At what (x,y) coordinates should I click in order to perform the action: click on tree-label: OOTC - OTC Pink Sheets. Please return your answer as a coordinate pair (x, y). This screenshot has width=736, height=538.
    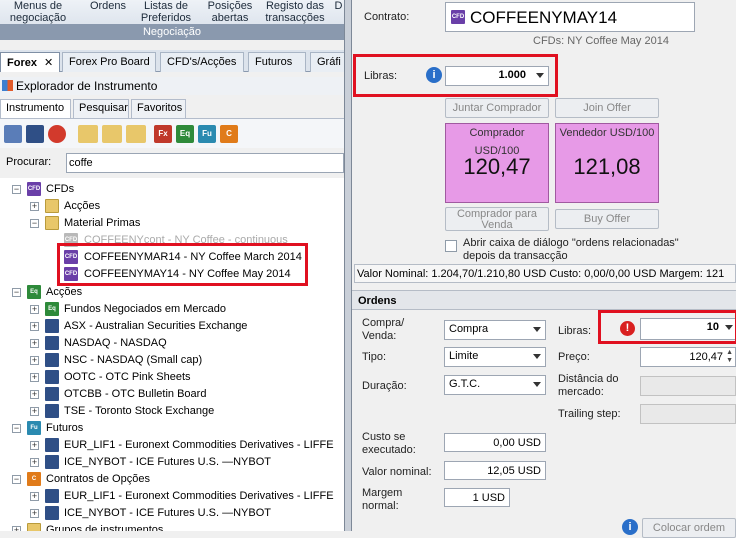
    Looking at the image, I should click on (127, 377).